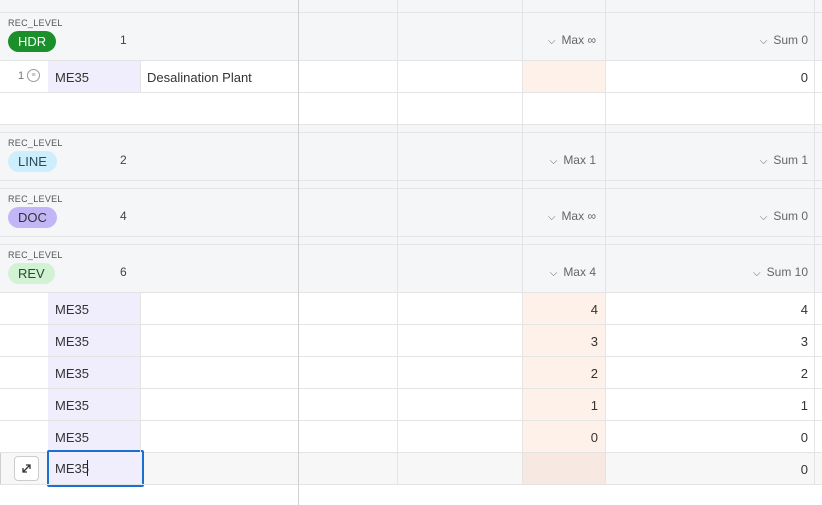  What do you see at coordinates (21, 76) in the screenshot?
I see `row-number: 1` at bounding box center [21, 76].